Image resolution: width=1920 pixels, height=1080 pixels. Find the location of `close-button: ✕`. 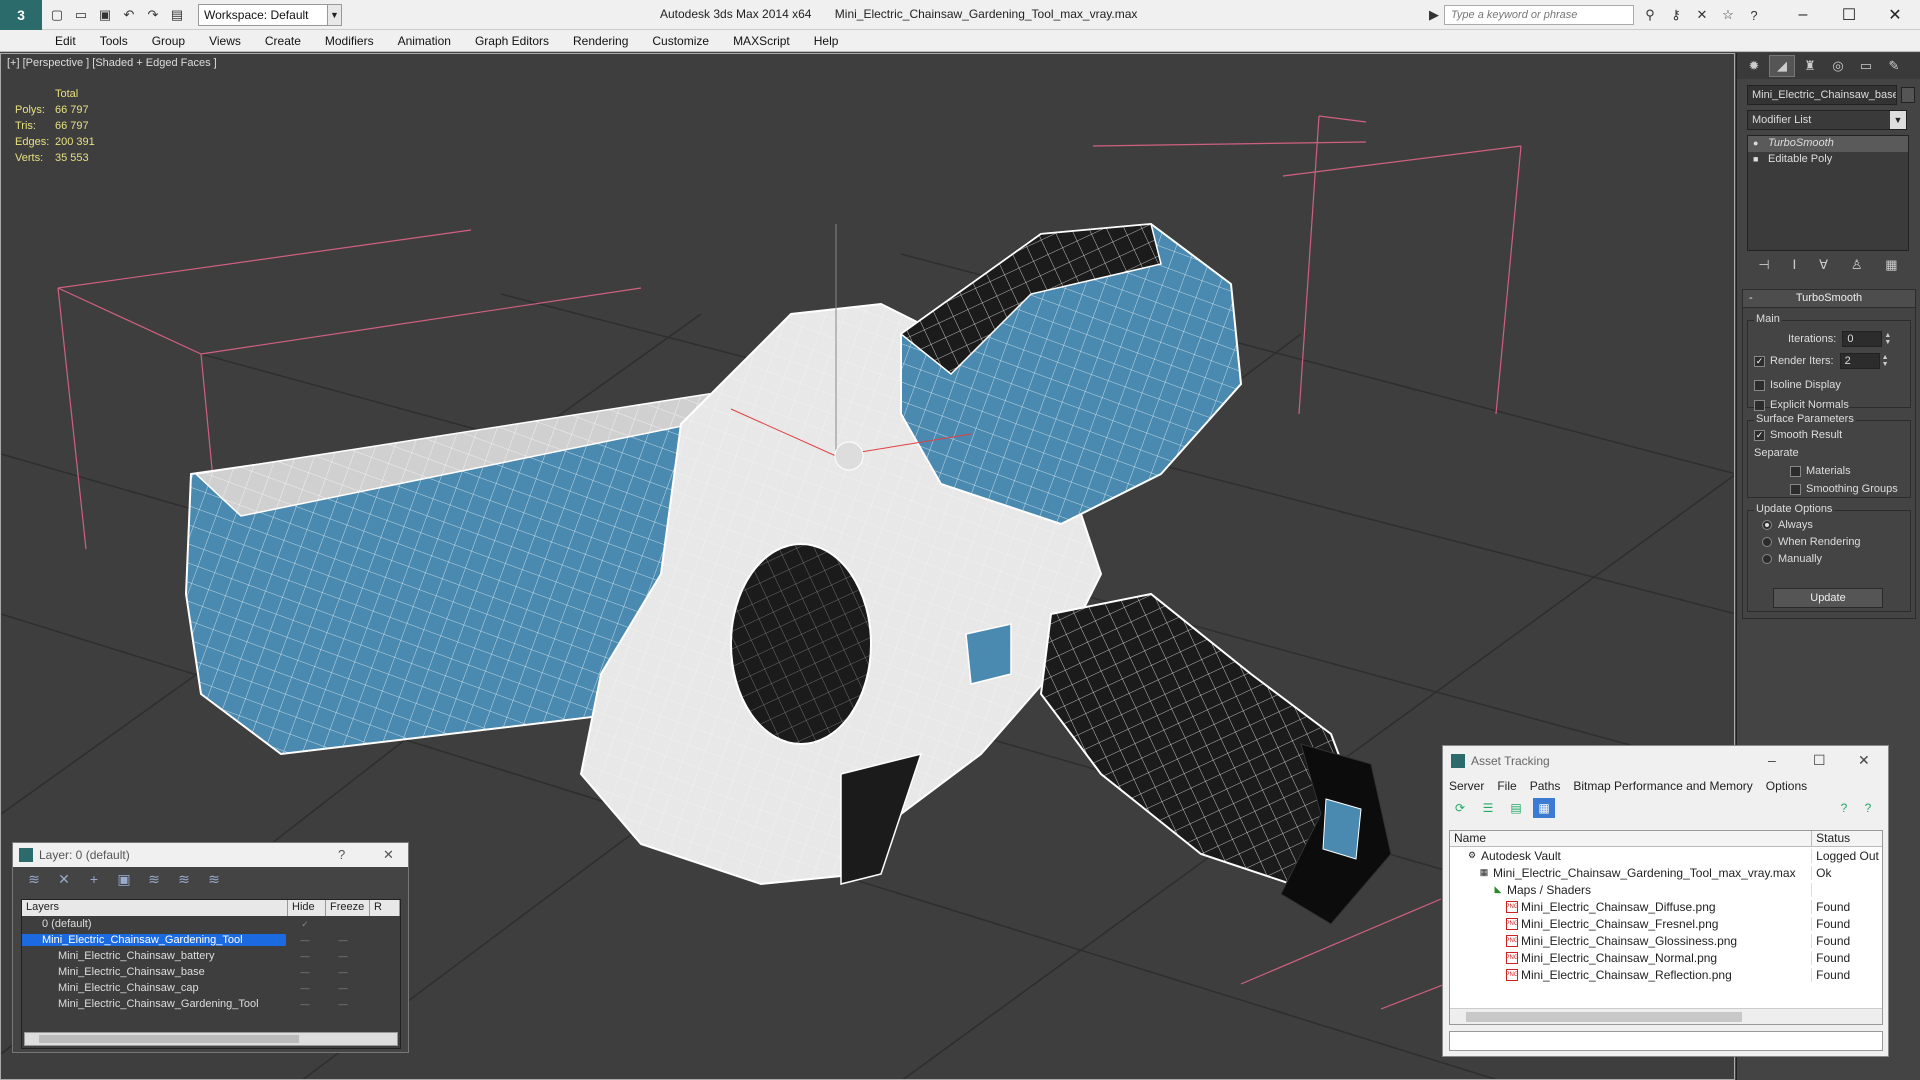

close-button: ✕ is located at coordinates (1895, 15).